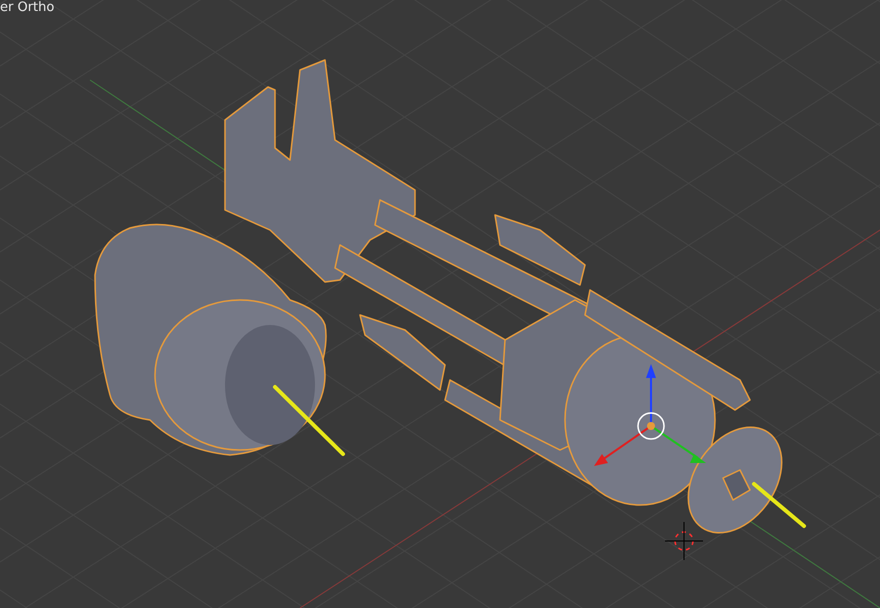 The width and height of the screenshot is (880, 608). Describe the element at coordinates (684, 541) in the screenshot. I see `3d-cursor-icon` at that location.